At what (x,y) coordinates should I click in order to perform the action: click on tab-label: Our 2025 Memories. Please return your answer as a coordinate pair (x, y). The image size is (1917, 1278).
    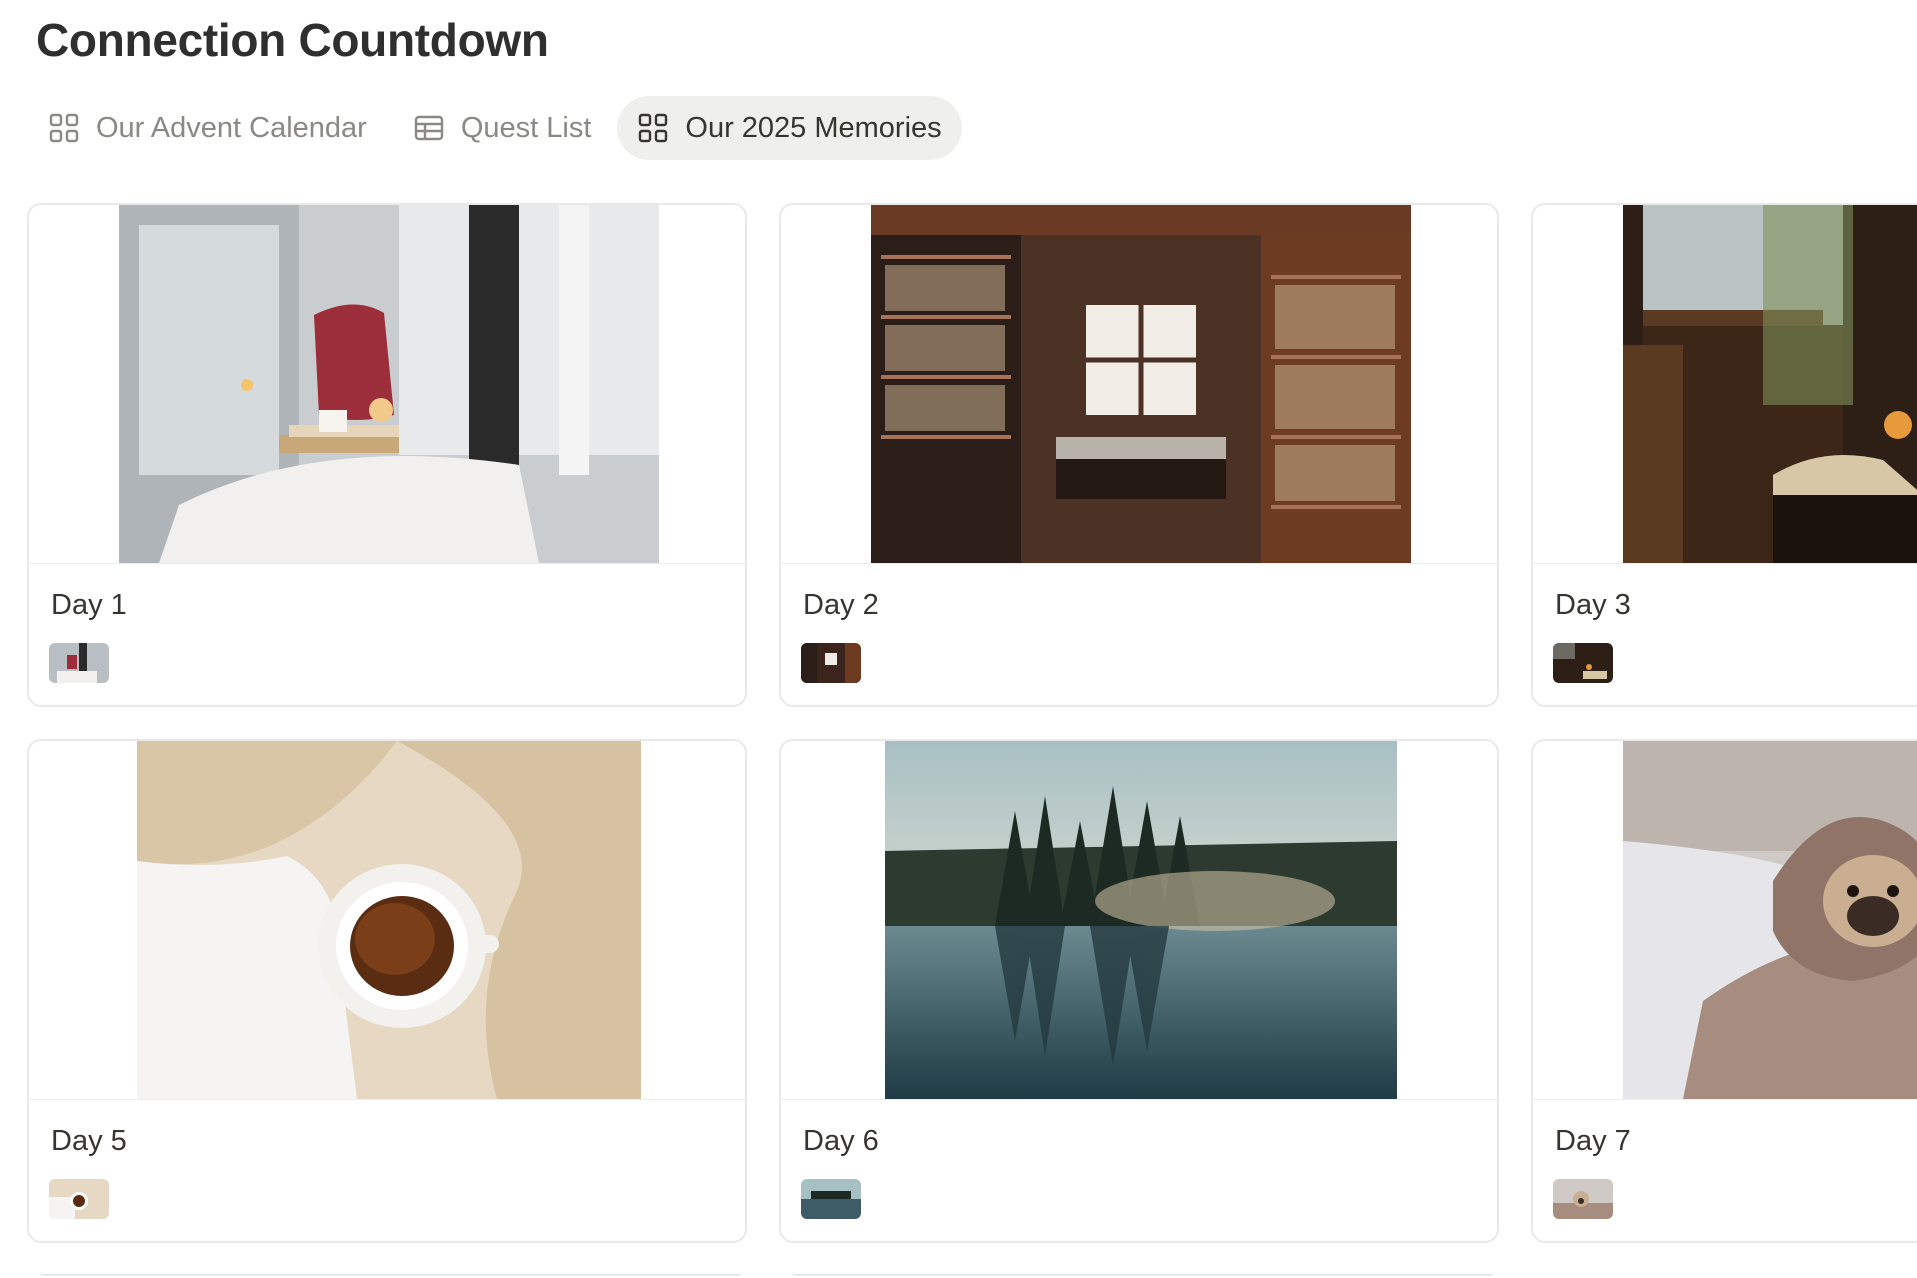
    Looking at the image, I should click on (813, 127).